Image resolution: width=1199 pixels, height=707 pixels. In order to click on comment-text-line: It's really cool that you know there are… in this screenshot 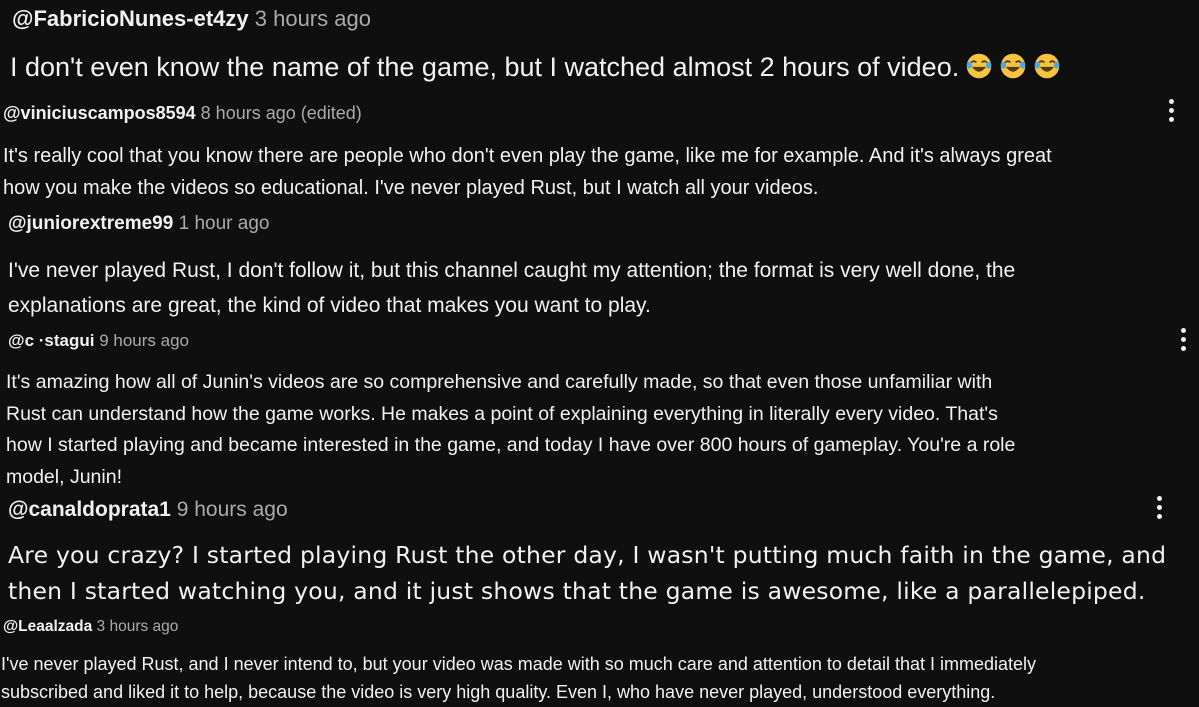, I will do `click(527, 156)`.